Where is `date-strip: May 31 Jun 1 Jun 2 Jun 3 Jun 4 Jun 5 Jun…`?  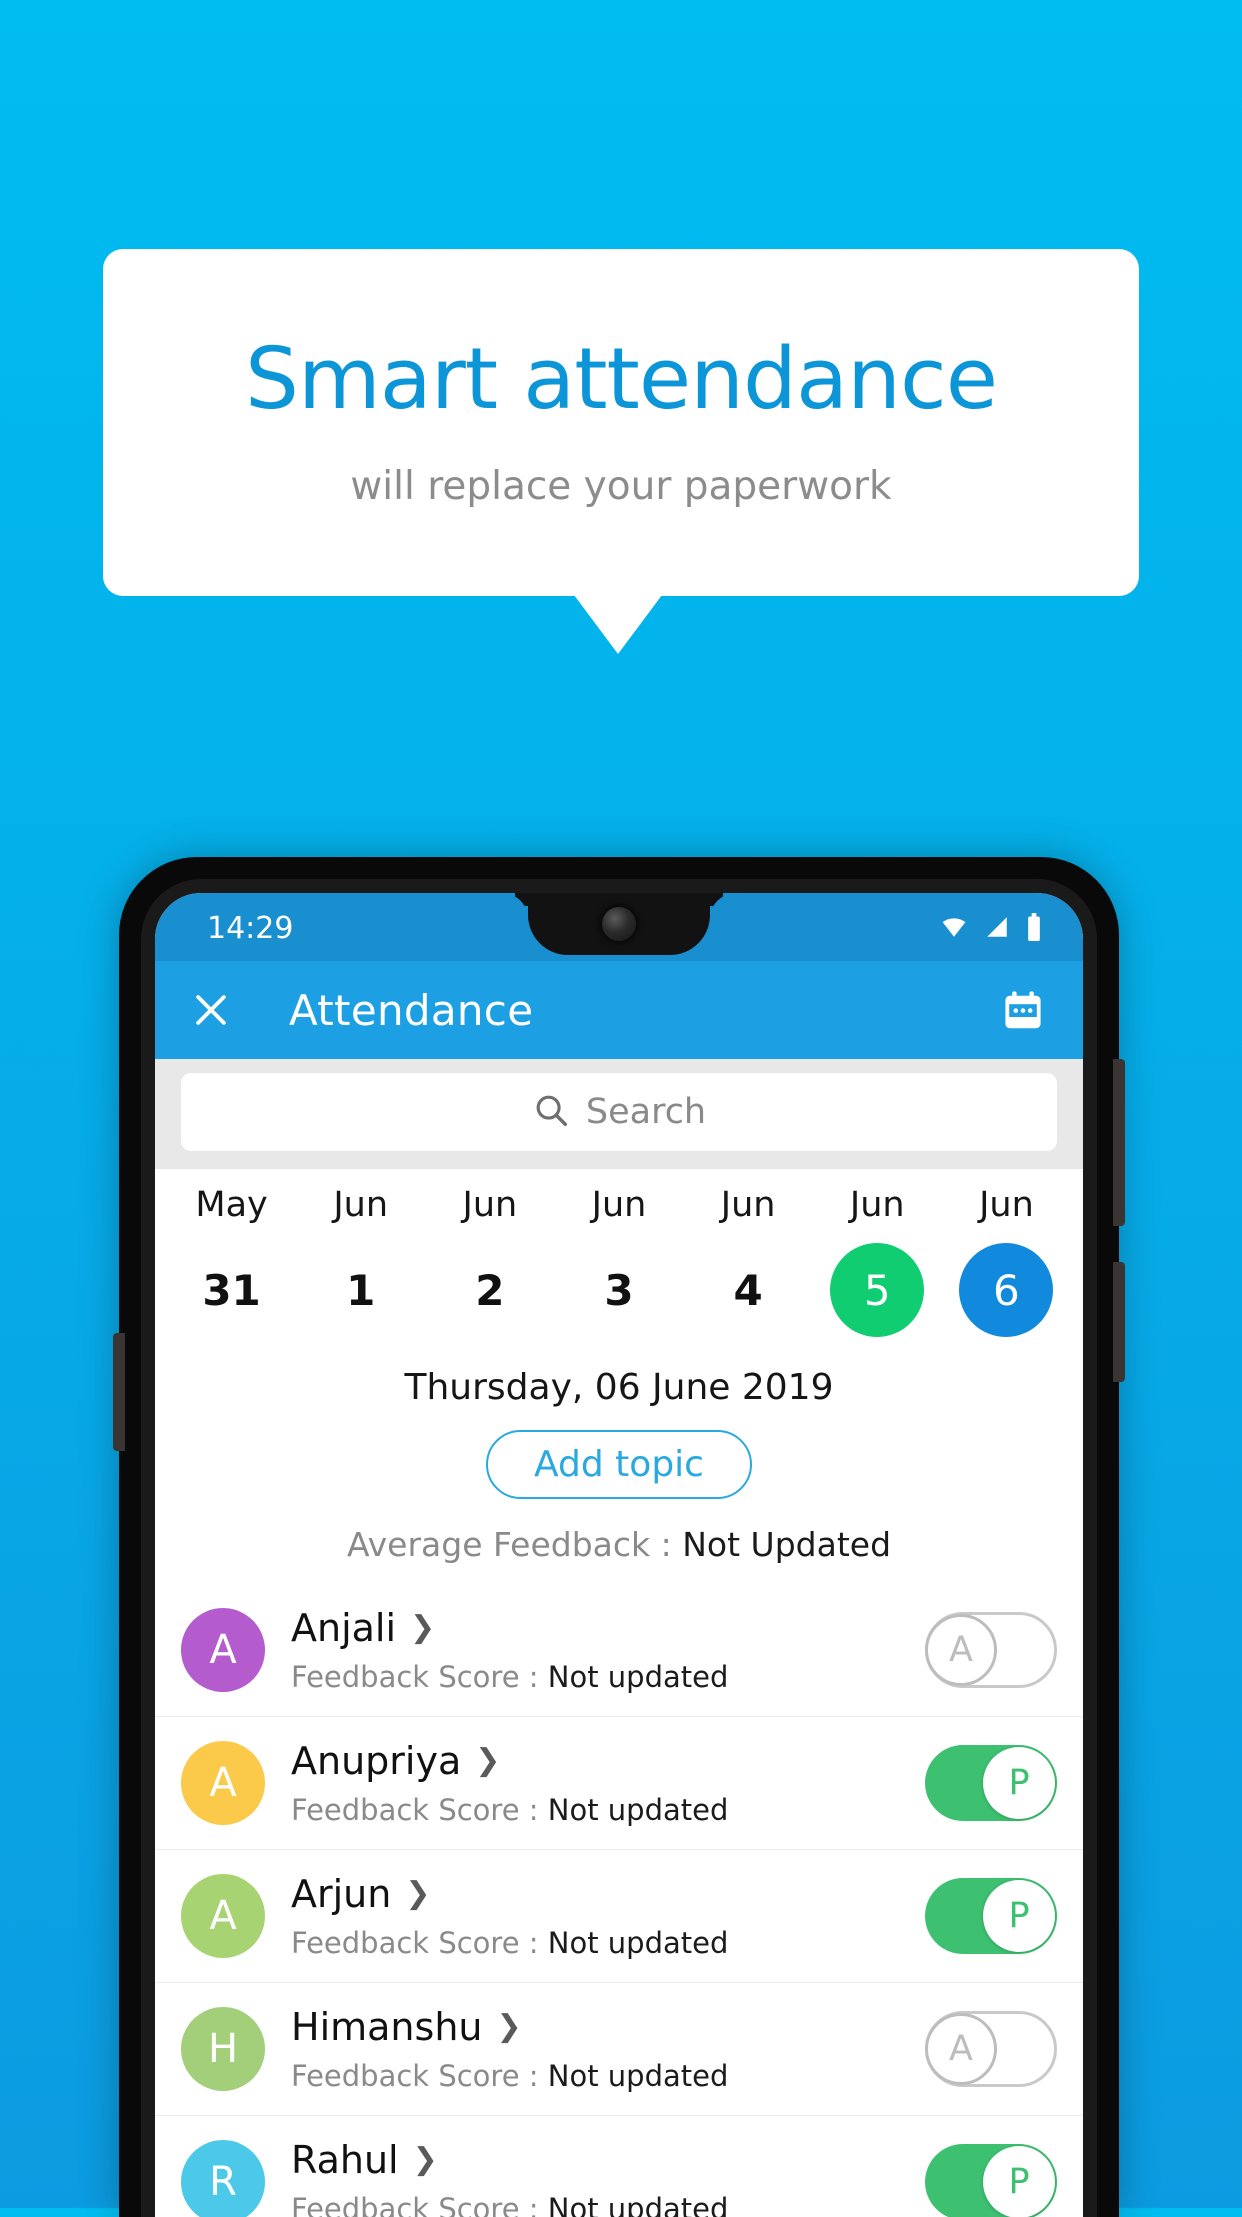
date-strip: May 31 Jun 1 Jun 2 Jun 3 Jun 4 Jun 5 Jun… is located at coordinates (619, 1257).